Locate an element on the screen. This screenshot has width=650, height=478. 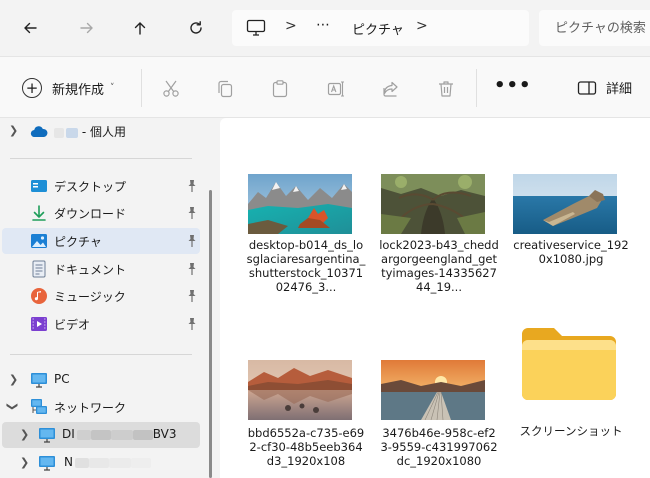
delete-button is located at coordinates (446, 89).